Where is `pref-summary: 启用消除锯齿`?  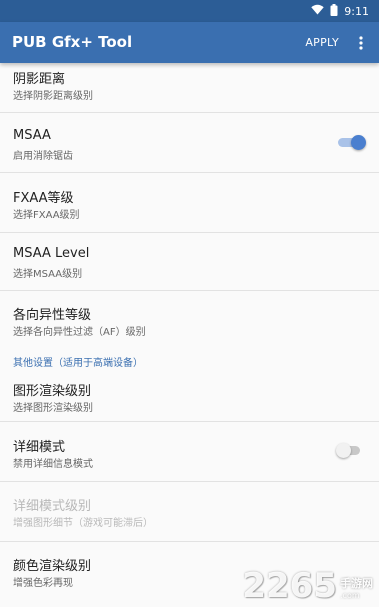
pref-summary: 启用消除锯齿 is located at coordinates (43, 156).